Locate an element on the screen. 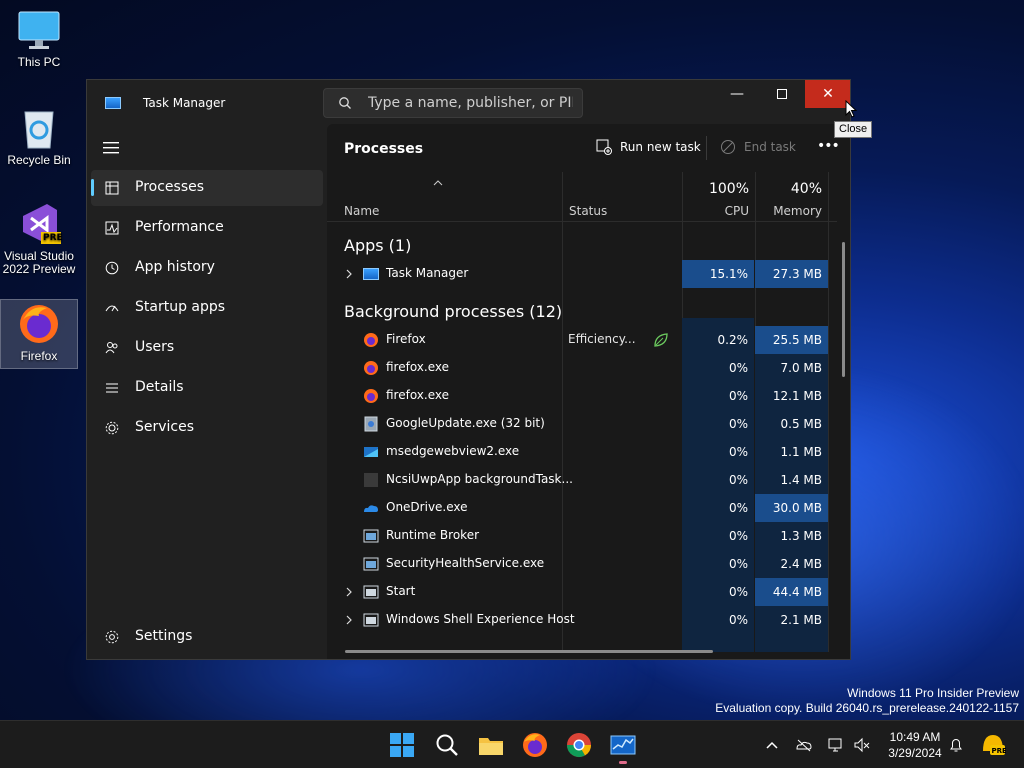  table-row: Firefox Efficiency... 0.2% 25.5 MB is located at coordinates (582, 340).